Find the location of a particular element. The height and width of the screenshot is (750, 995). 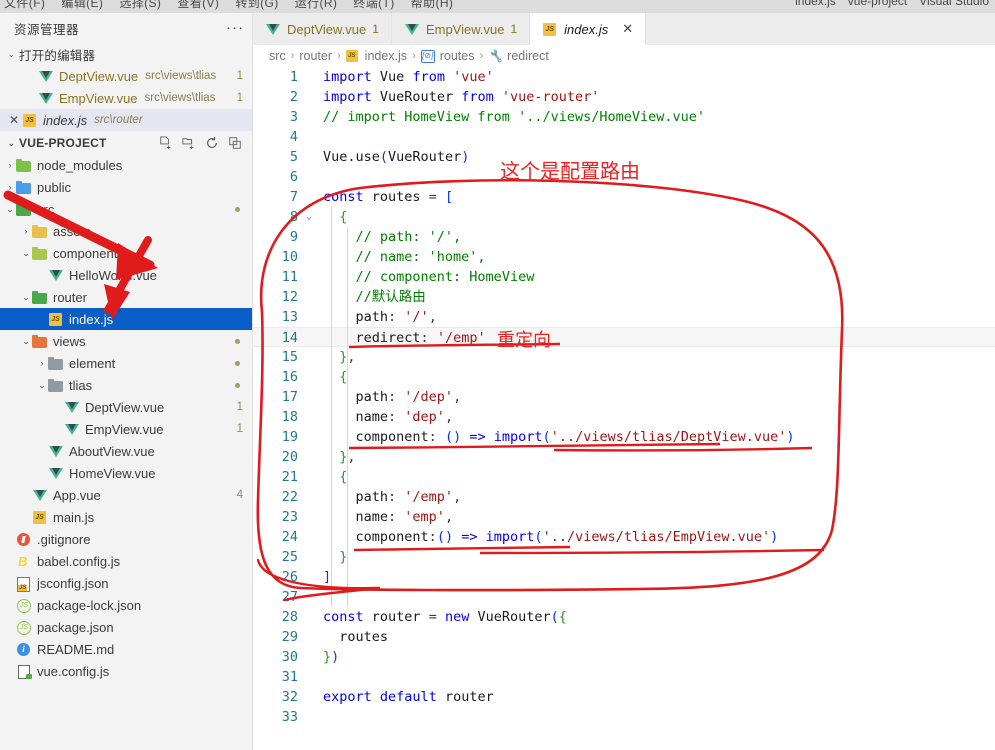

menu-run: 运行(R) is located at coordinates (316, 5).